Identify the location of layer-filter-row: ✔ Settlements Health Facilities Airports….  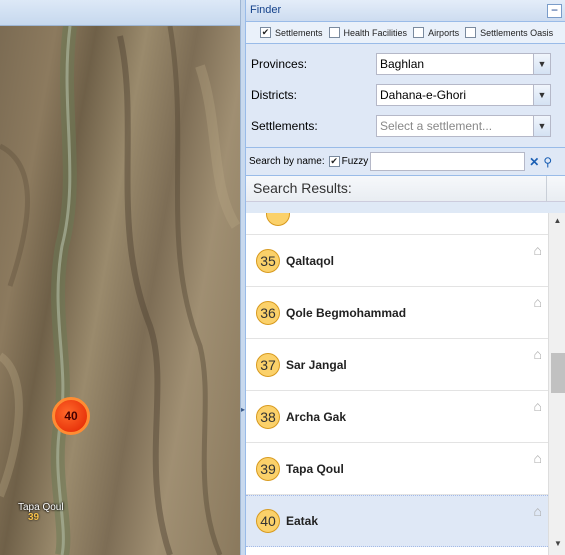
(405, 33).